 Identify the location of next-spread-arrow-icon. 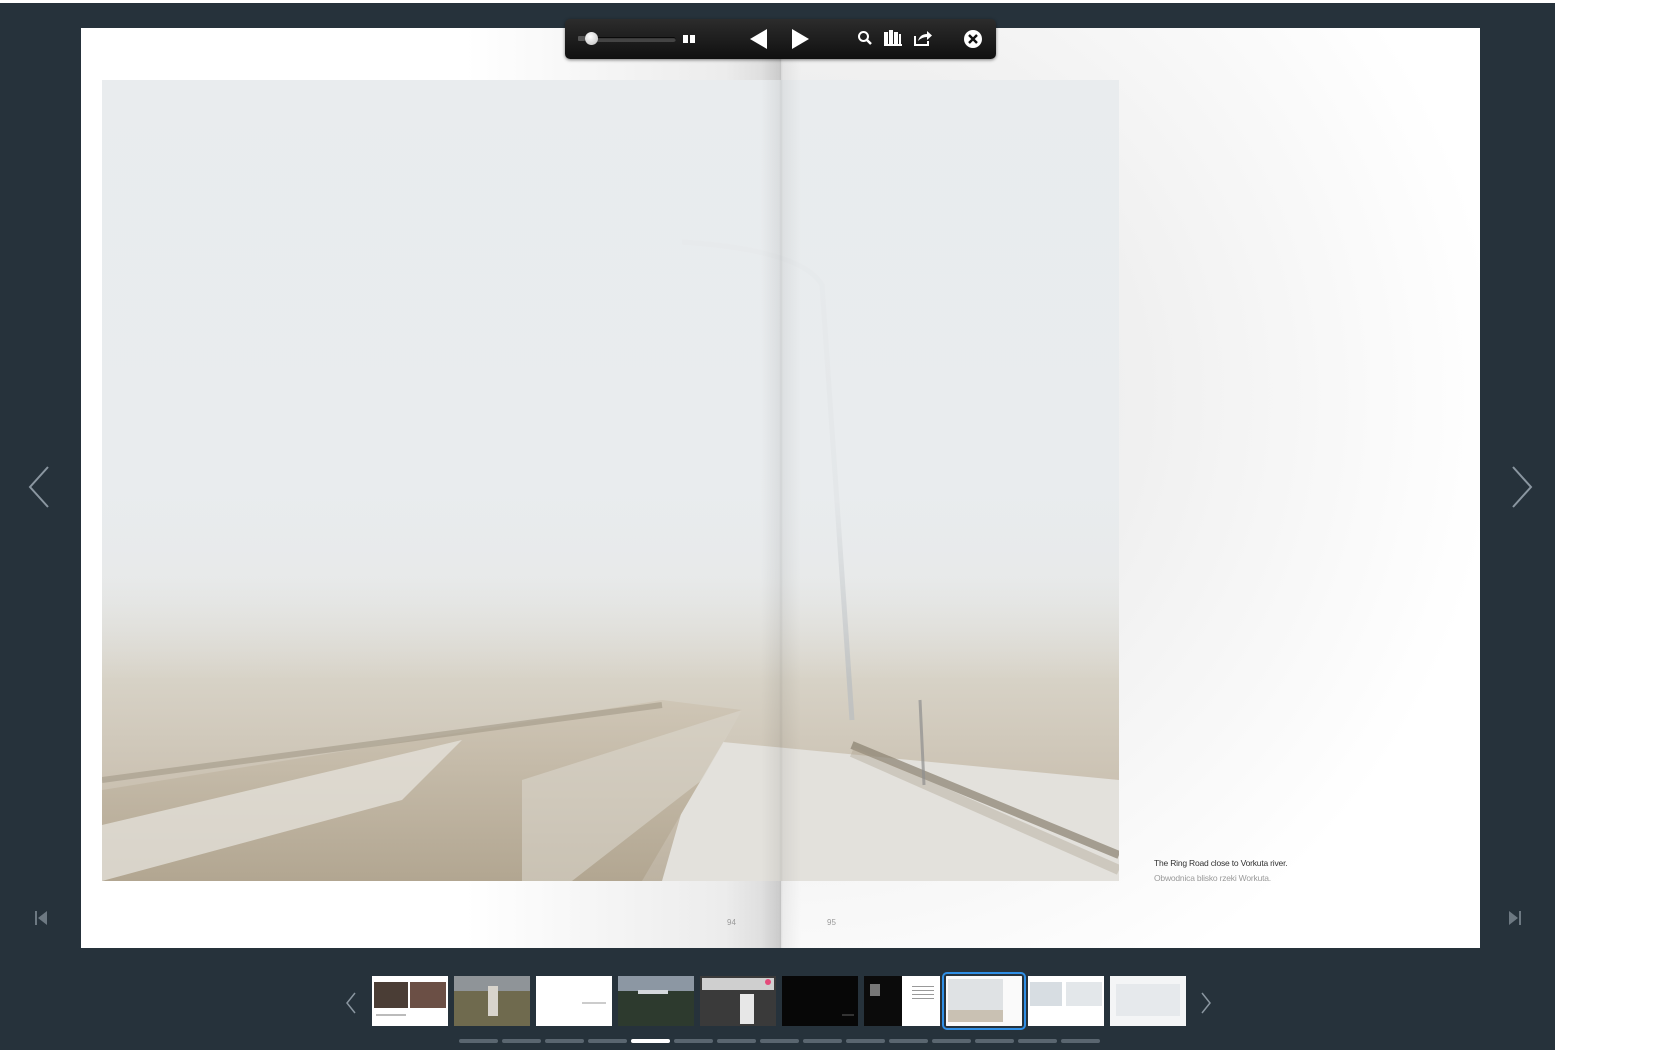
(1522, 487).